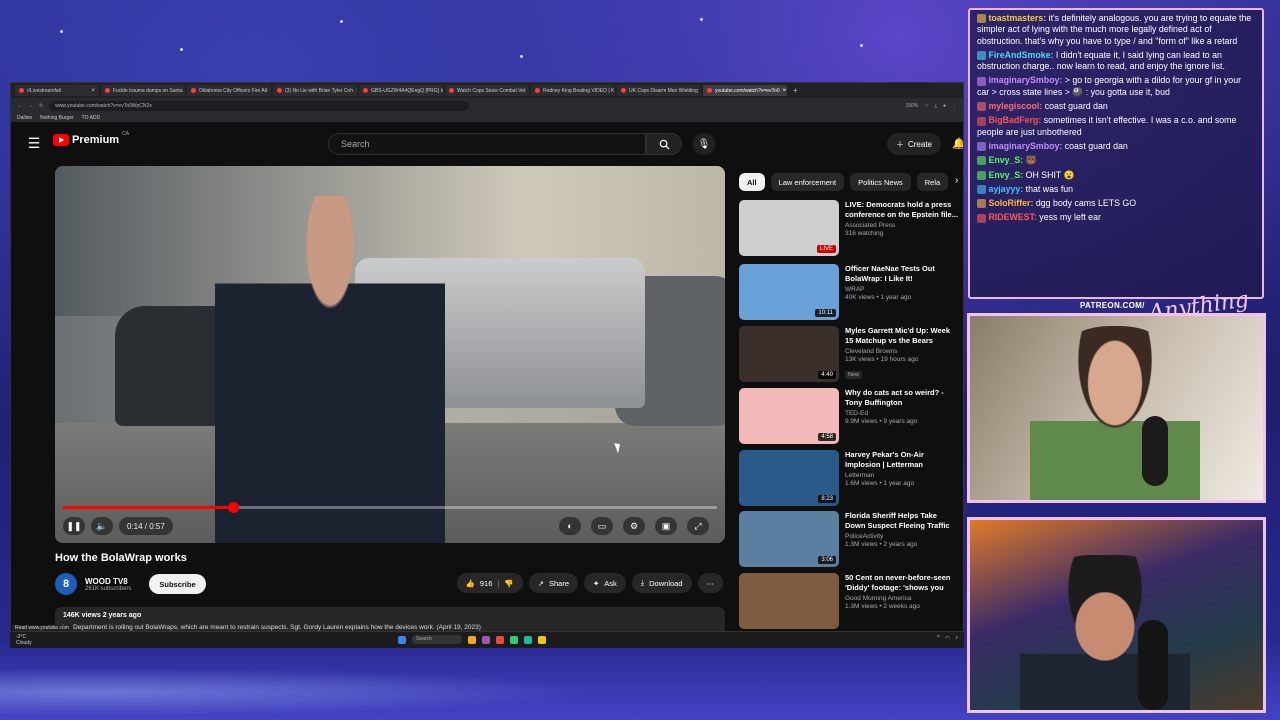 This screenshot has width=1280, height=720. What do you see at coordinates (634, 526) in the screenshot?
I see `settings-gear-icon: ⚙` at bounding box center [634, 526].